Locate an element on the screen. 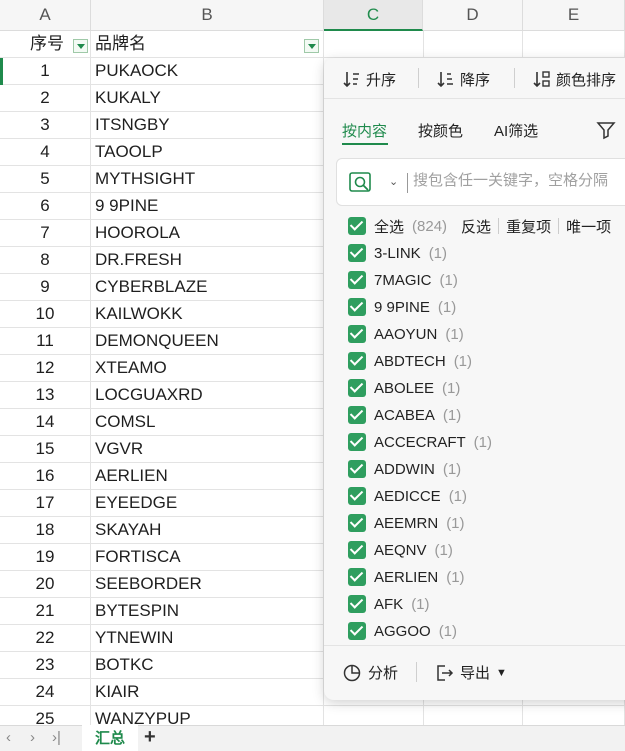  brand-cell: TAOOLP is located at coordinates (207, 152).